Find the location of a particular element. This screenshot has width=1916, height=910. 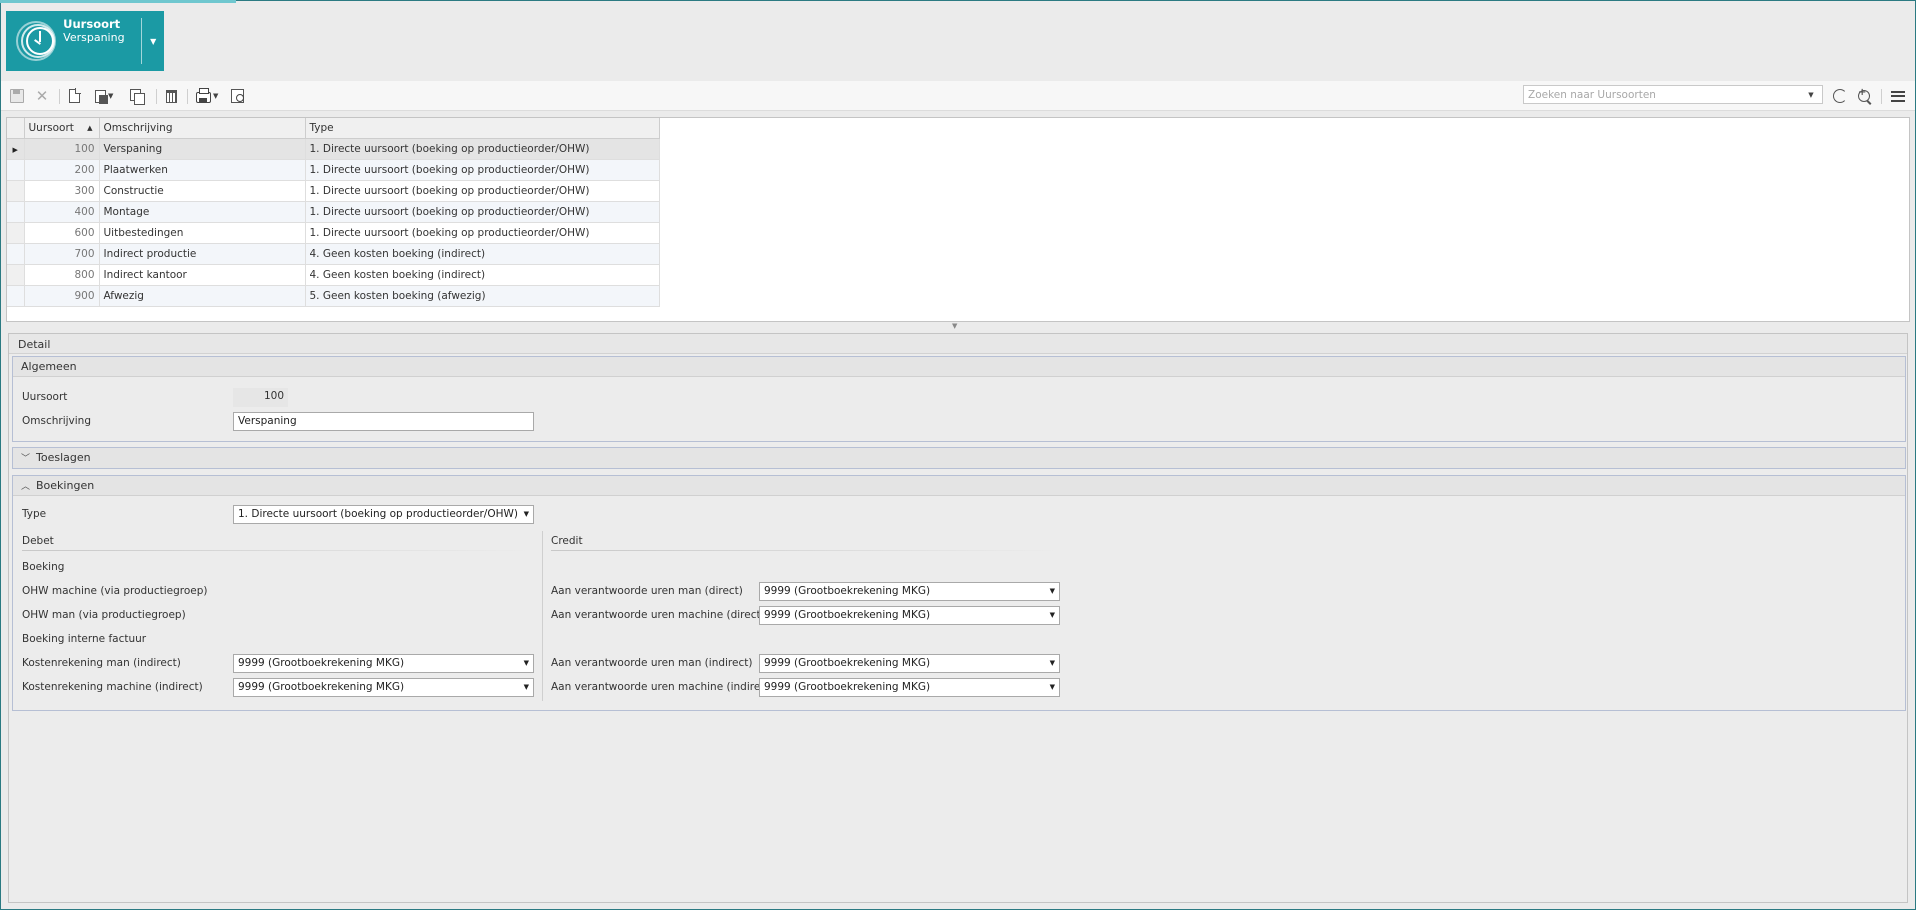

paste-button: ▼ is located at coordinates (104, 96).